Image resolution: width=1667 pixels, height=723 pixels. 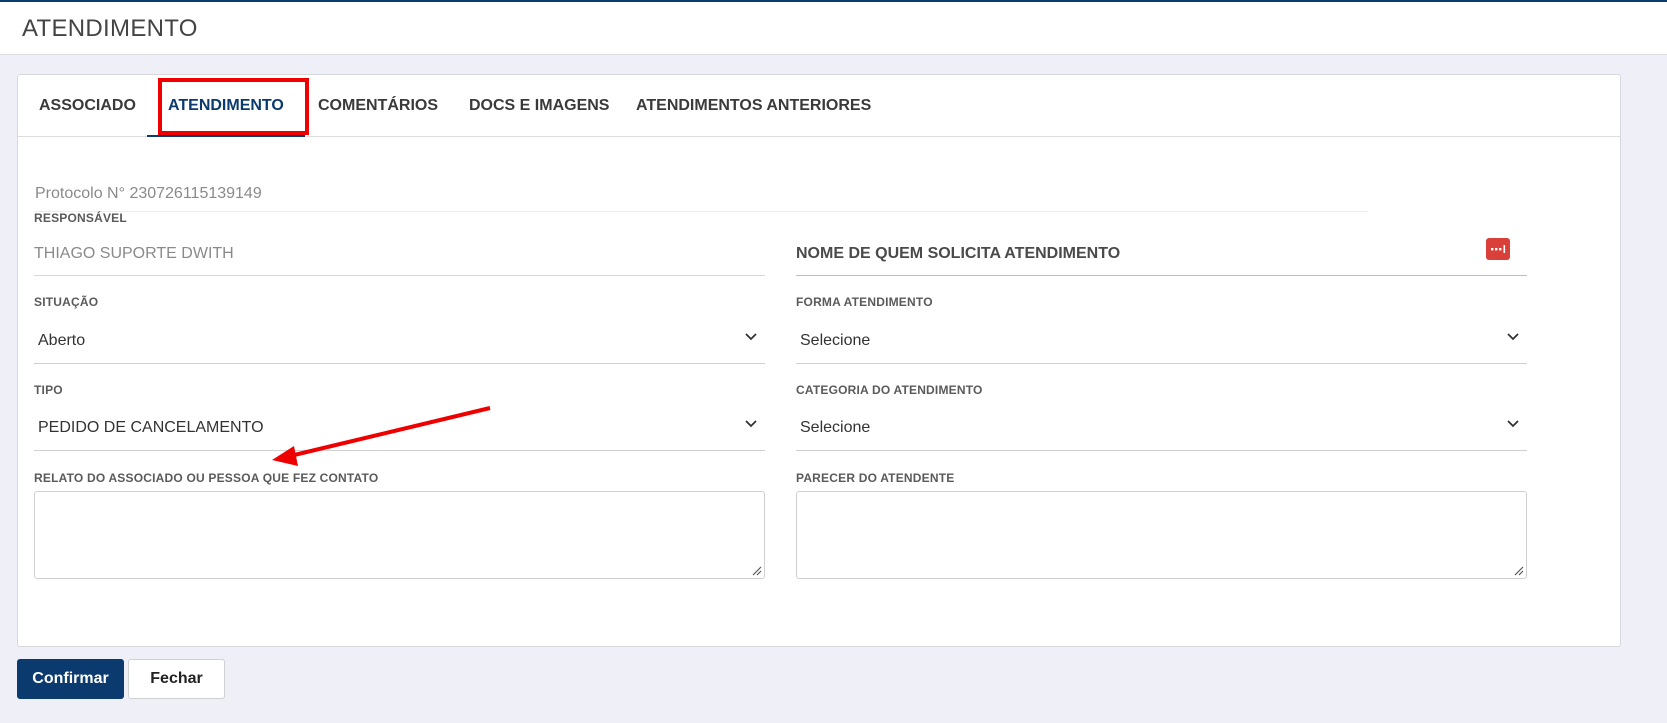 I want to click on tab-atendimentos-anteriores: ATENDIMENTOS ANTERIORES, so click(x=753, y=106).